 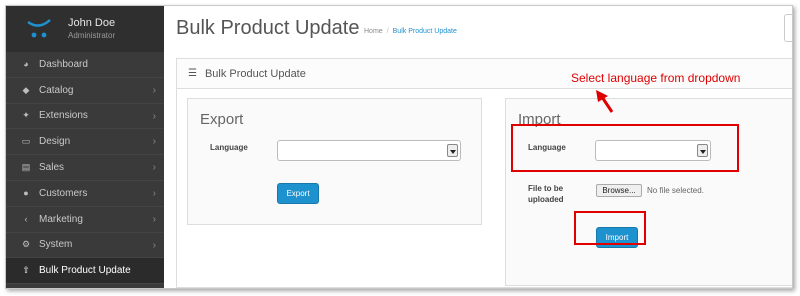 I want to click on language-highlight-box, so click(x=625, y=148).